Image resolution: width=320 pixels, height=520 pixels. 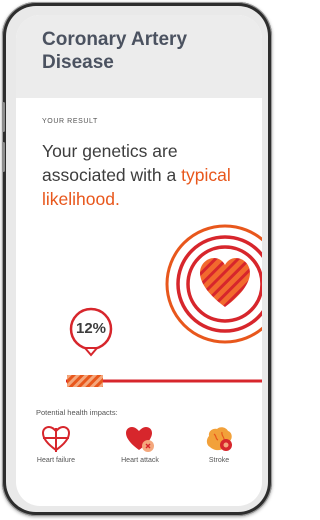 I want to click on heart-attack-icon, so click(x=140, y=439).